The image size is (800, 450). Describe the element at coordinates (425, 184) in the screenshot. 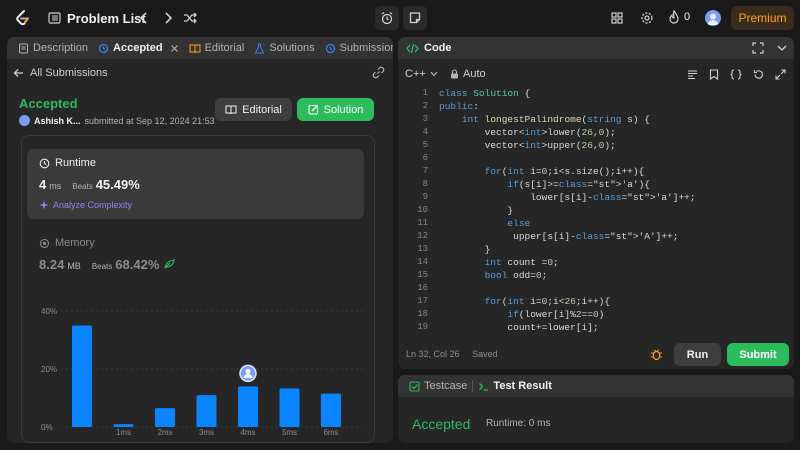

I see `line-number: 8` at that location.